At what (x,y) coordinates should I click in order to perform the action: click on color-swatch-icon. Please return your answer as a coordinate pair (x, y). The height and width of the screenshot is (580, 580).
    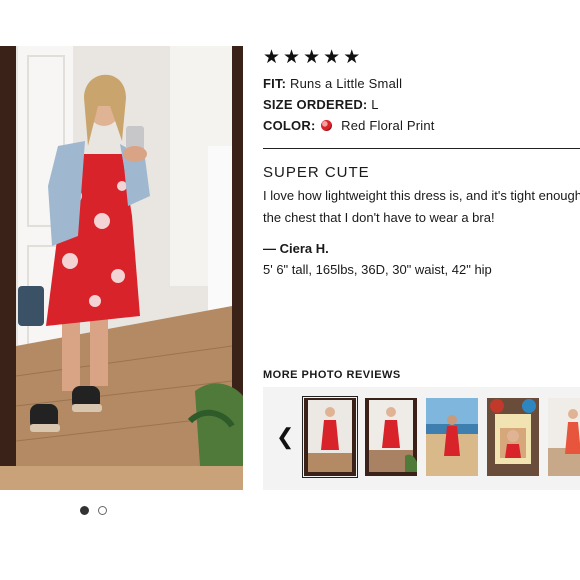
    Looking at the image, I should click on (327, 125).